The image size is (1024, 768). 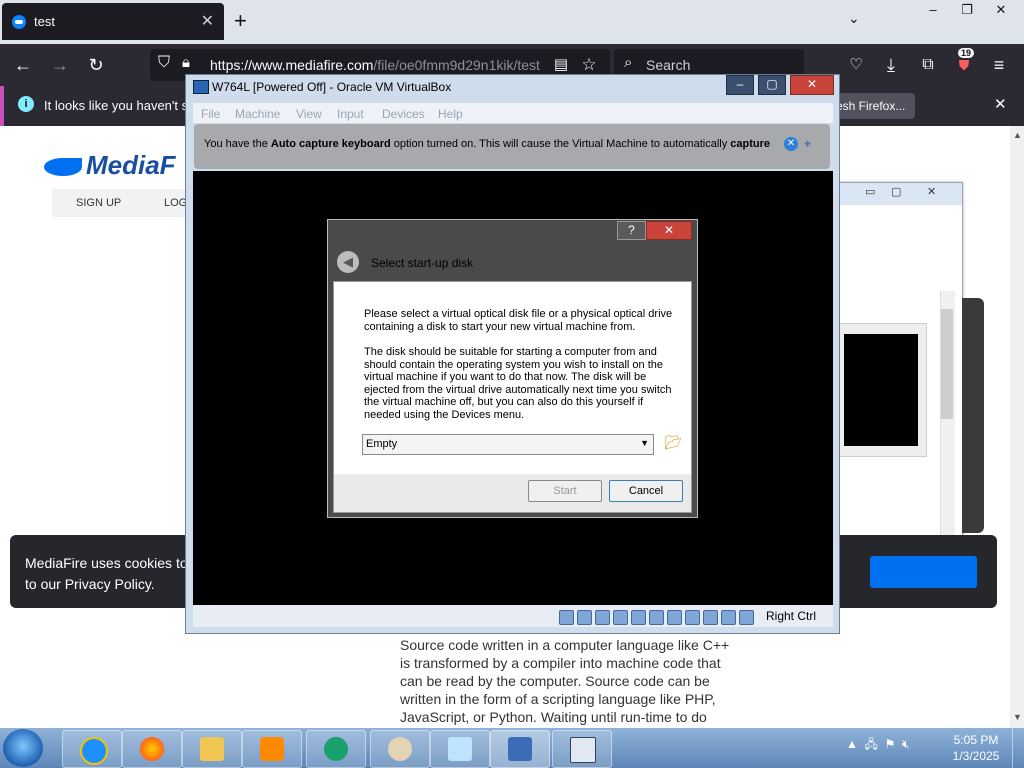 I want to click on media-player-icon, so click(x=272, y=749).